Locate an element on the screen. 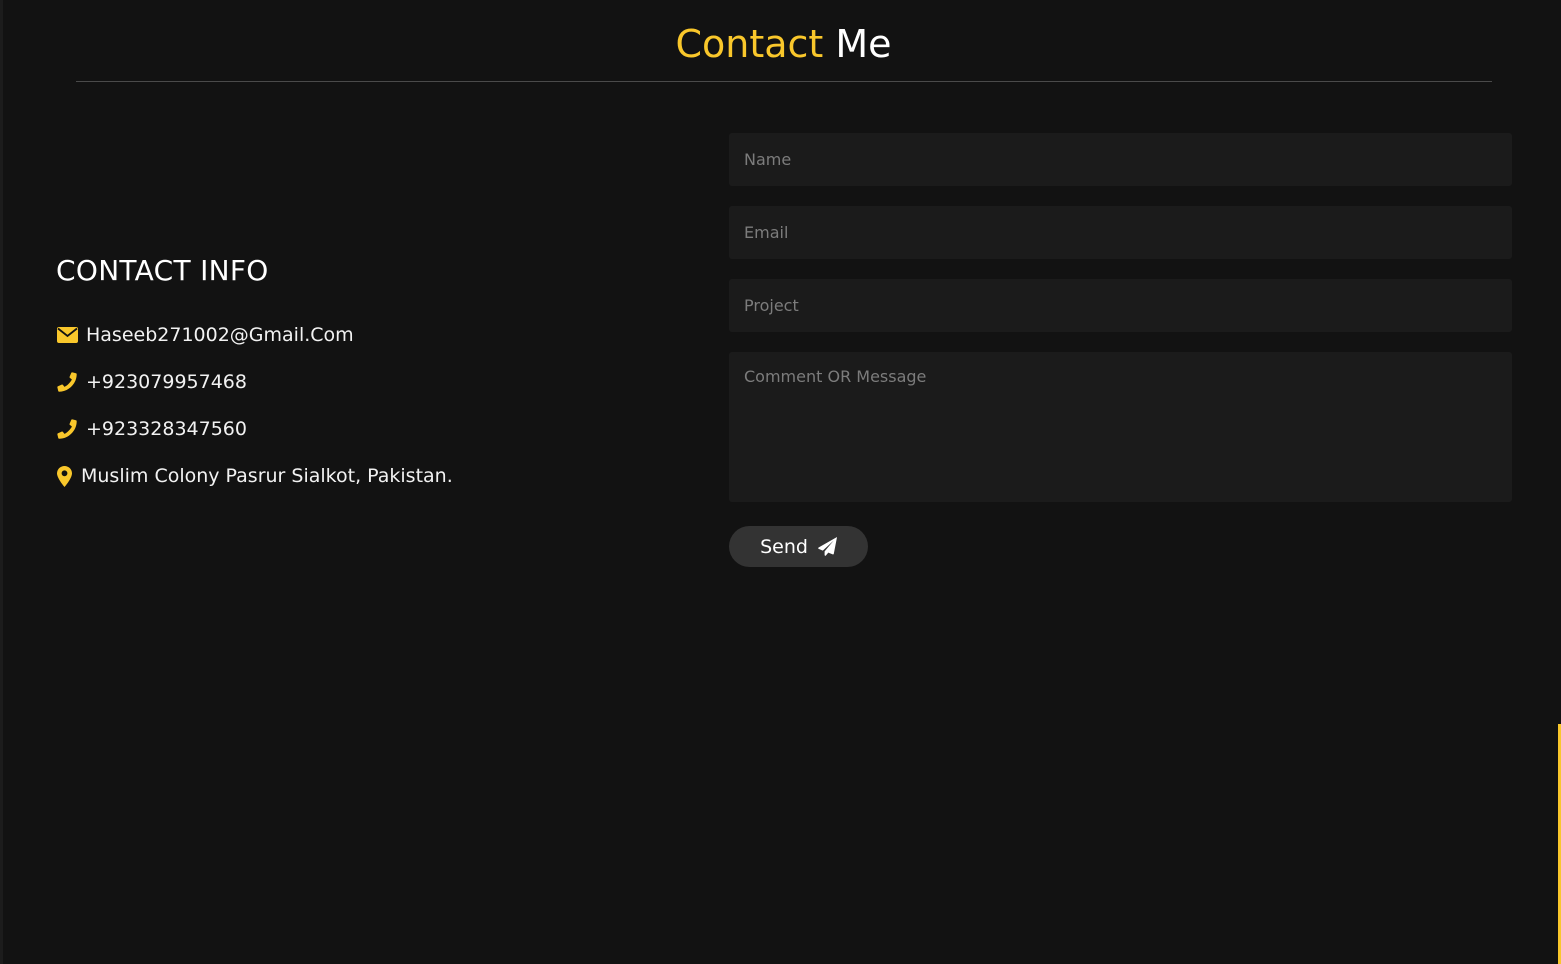  page-title-accent: Contact is located at coordinates (749, 44).